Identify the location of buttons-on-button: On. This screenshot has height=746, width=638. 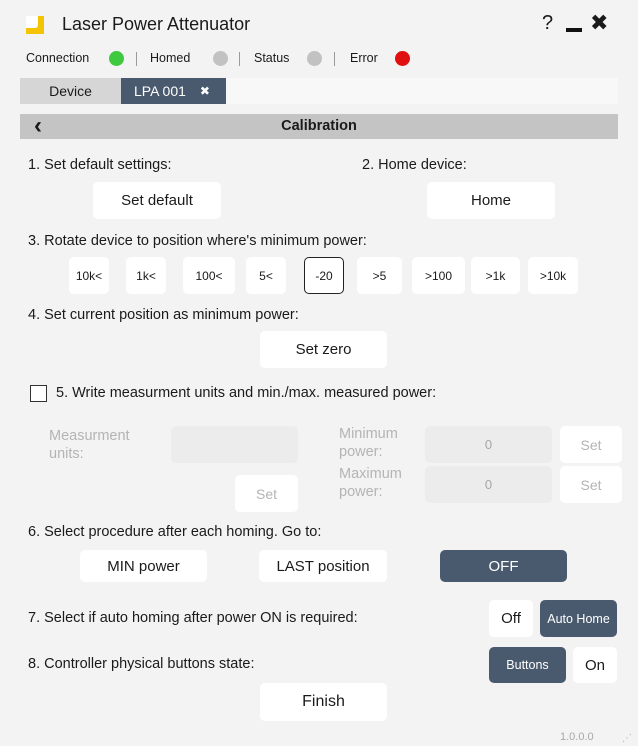
(595, 665).